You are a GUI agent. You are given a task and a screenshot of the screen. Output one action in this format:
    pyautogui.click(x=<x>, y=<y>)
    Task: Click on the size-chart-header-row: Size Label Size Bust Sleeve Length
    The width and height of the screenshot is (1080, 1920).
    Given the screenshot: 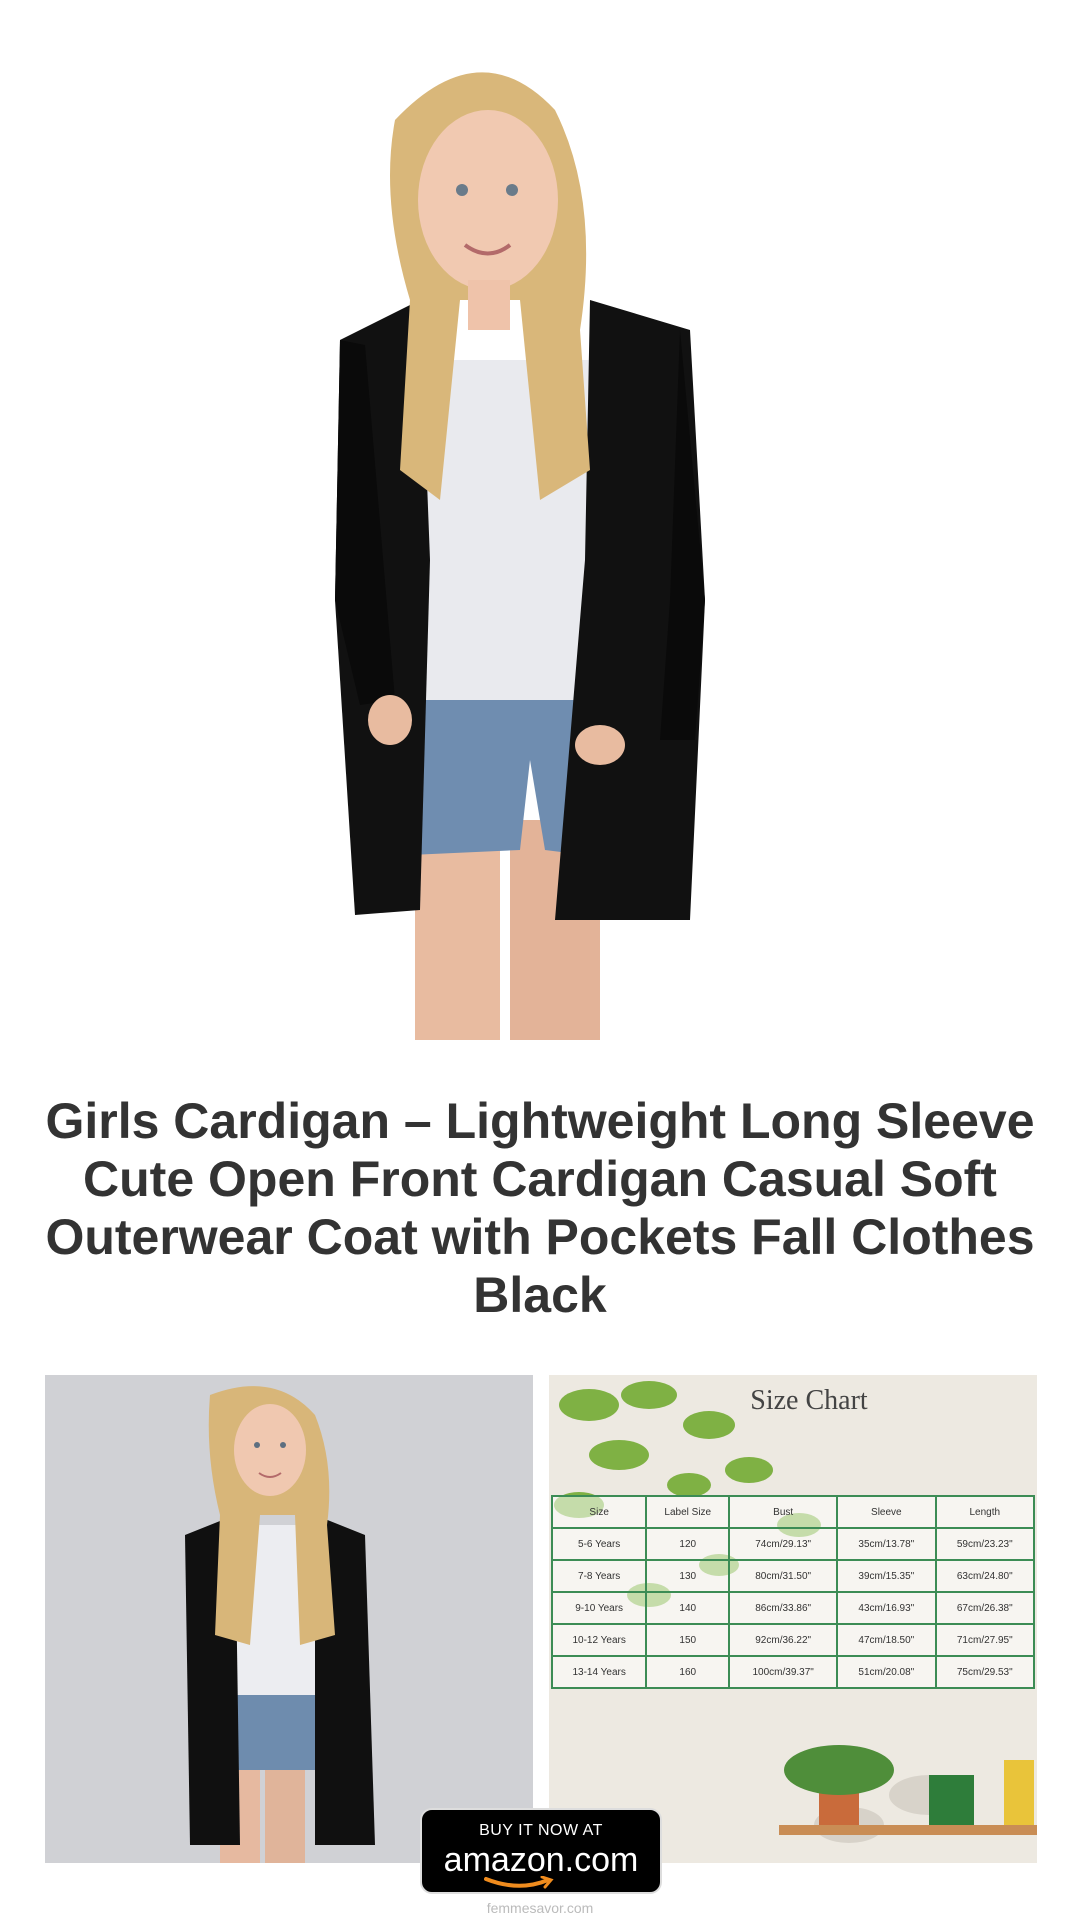 What is the action you would take?
    pyautogui.click(x=793, y=1512)
    